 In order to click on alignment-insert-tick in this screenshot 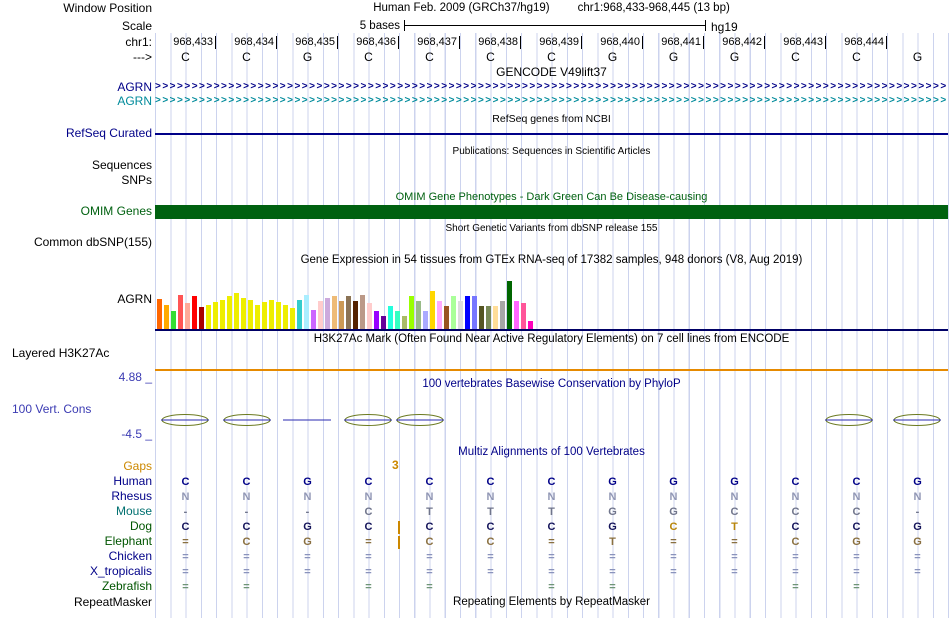, I will do `click(399, 527)`.